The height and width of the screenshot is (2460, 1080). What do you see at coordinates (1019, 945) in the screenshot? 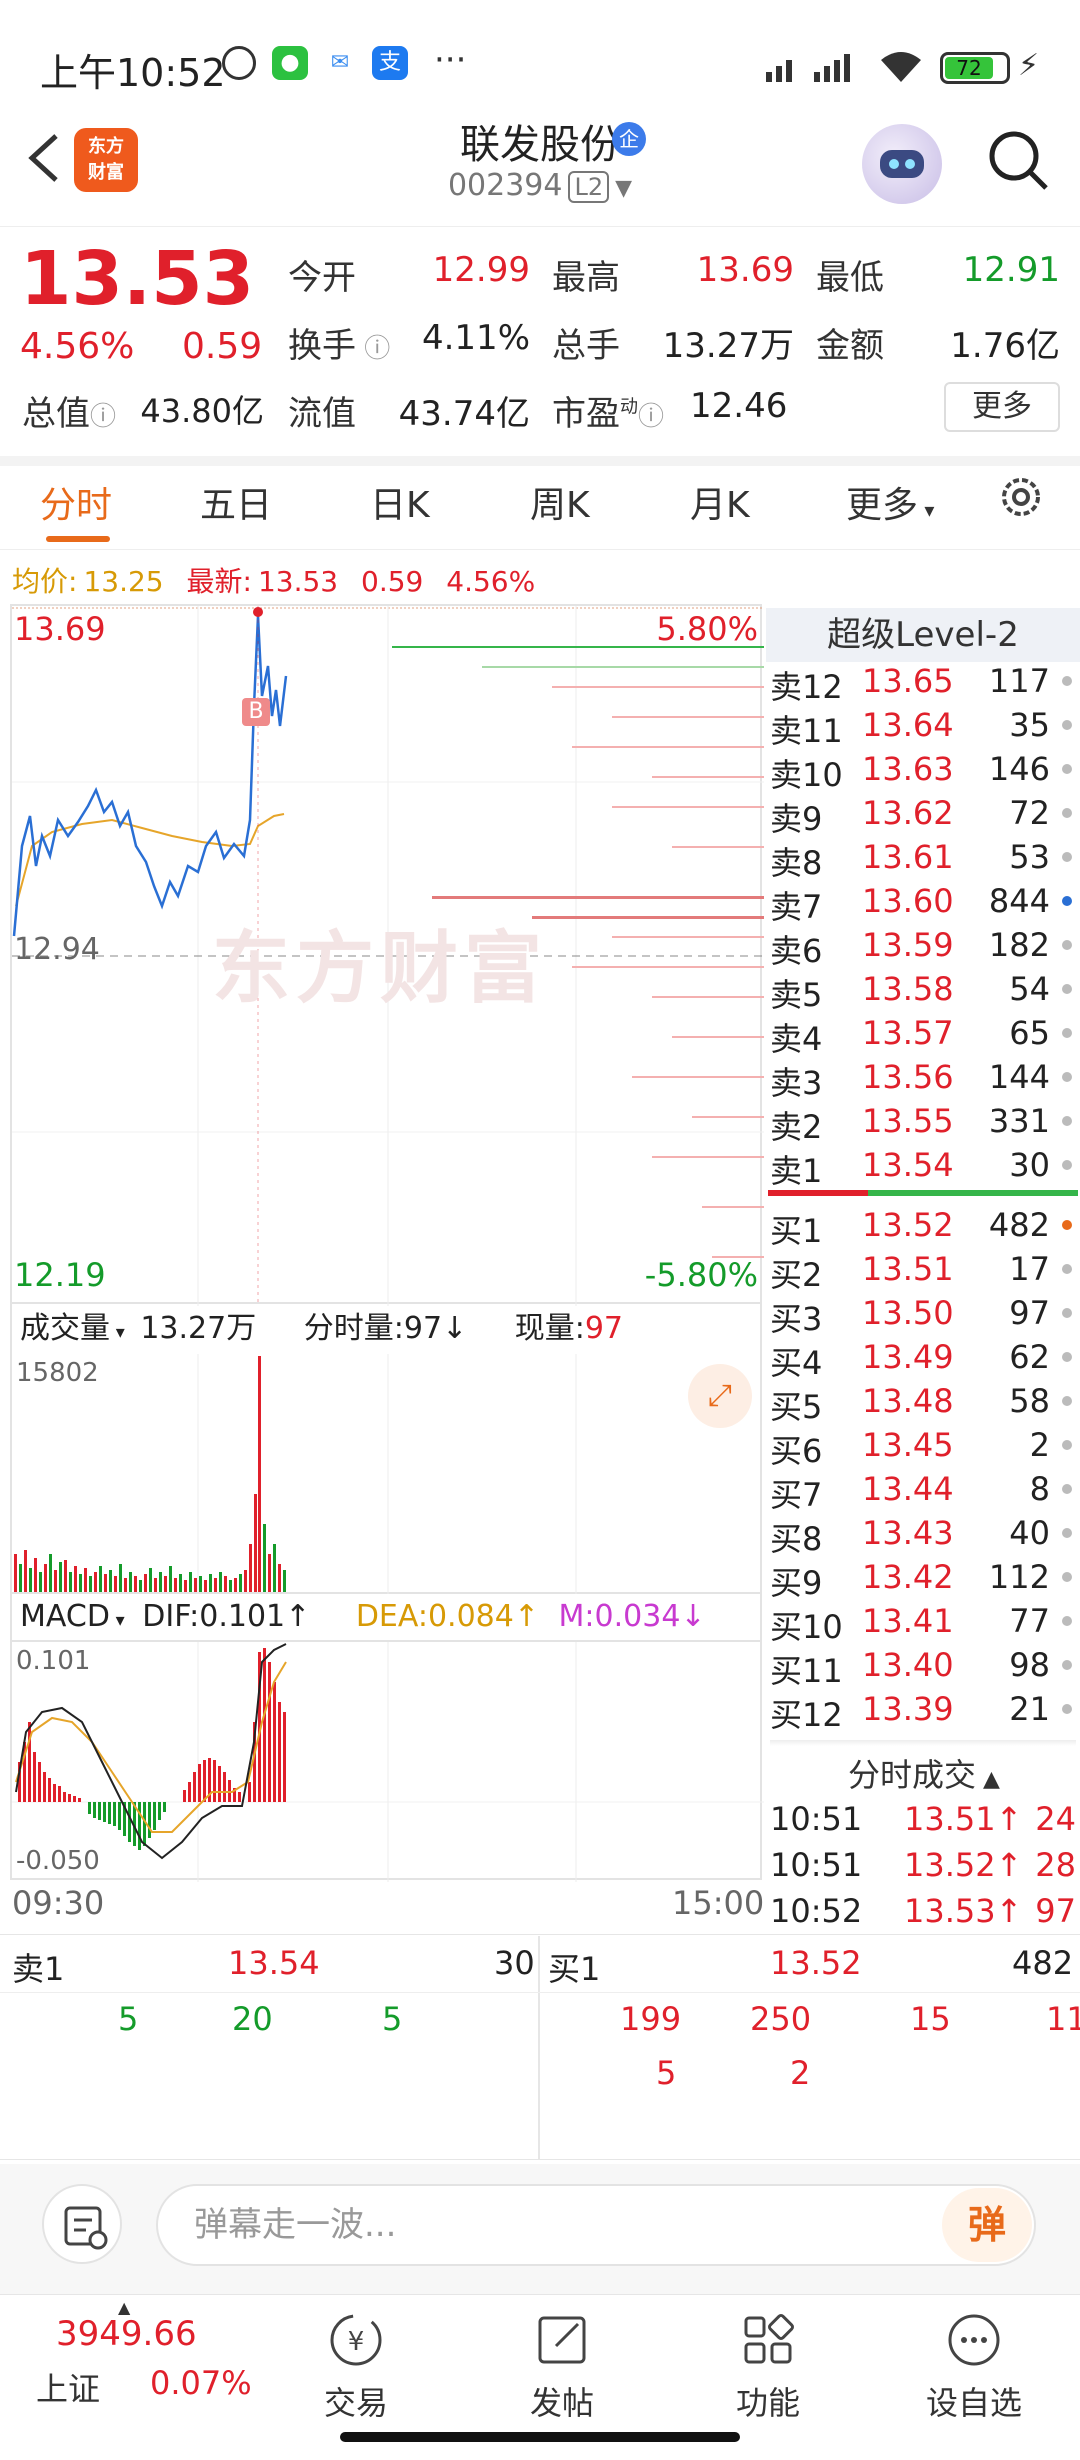
I see `ask-qty: 182` at bounding box center [1019, 945].